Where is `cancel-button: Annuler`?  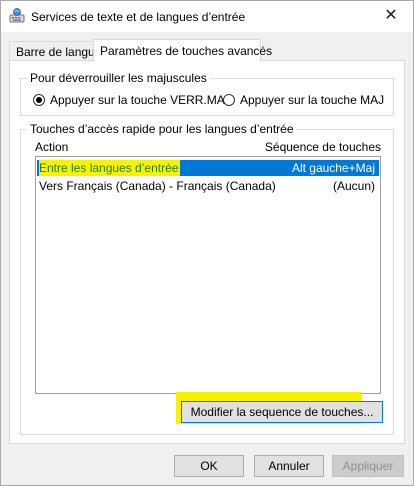 cancel-button: Annuler is located at coordinates (289, 466).